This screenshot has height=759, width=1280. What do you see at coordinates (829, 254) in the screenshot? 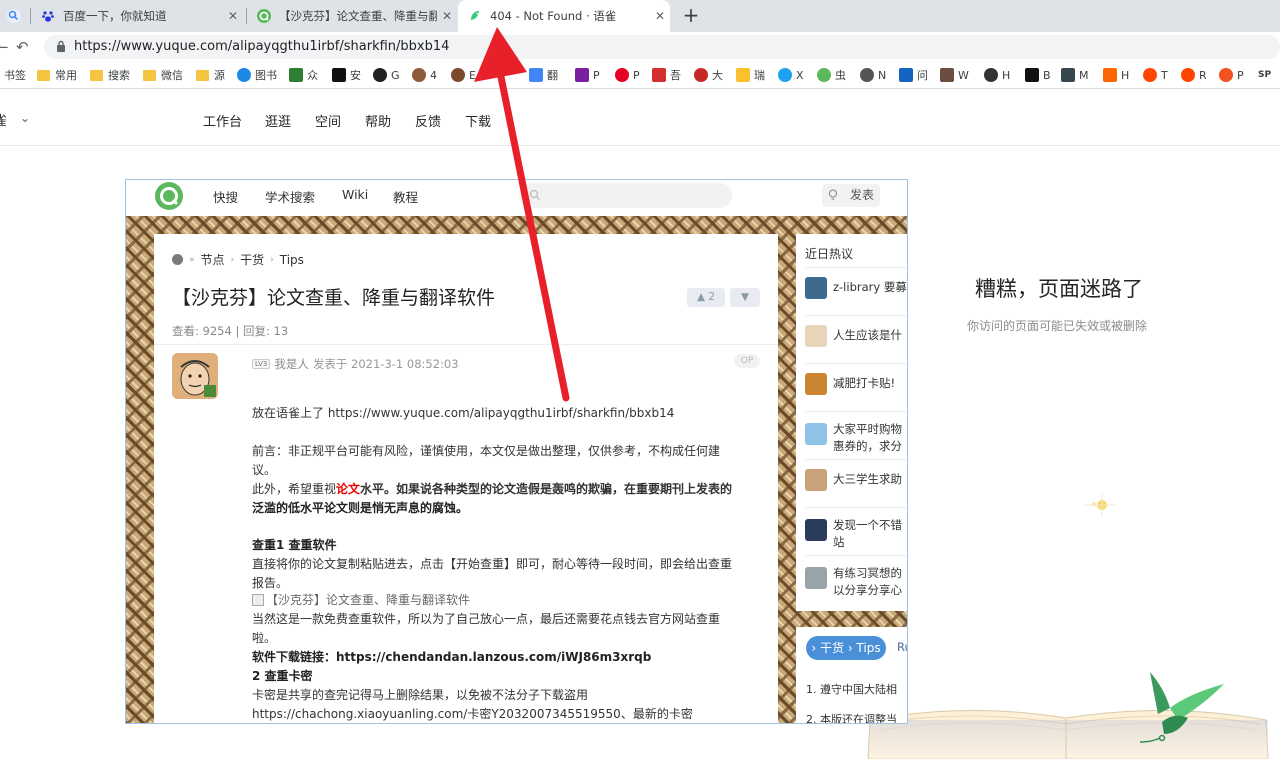
I see `sidebar-title: 近日热议` at bounding box center [829, 254].